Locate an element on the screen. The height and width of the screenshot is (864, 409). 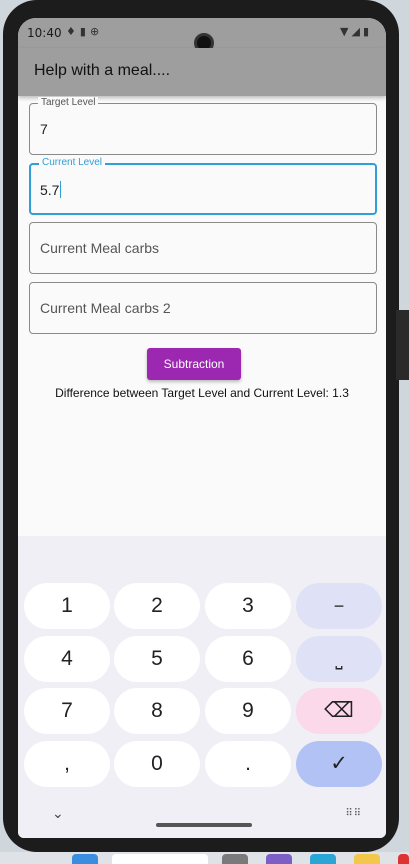
current-level-label: Current Level is located at coordinates (72, 162).